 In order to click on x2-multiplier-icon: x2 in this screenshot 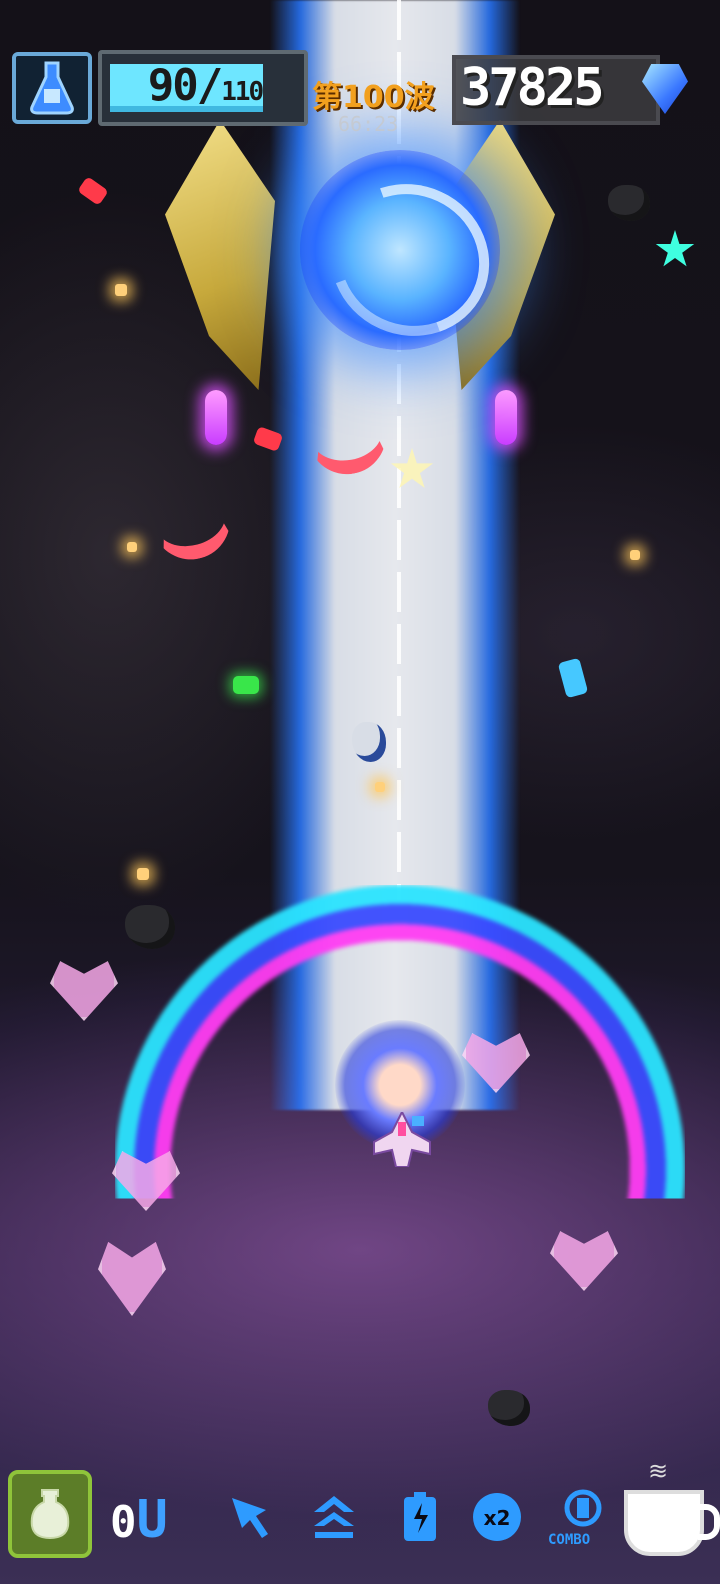, I will do `click(497, 1517)`.